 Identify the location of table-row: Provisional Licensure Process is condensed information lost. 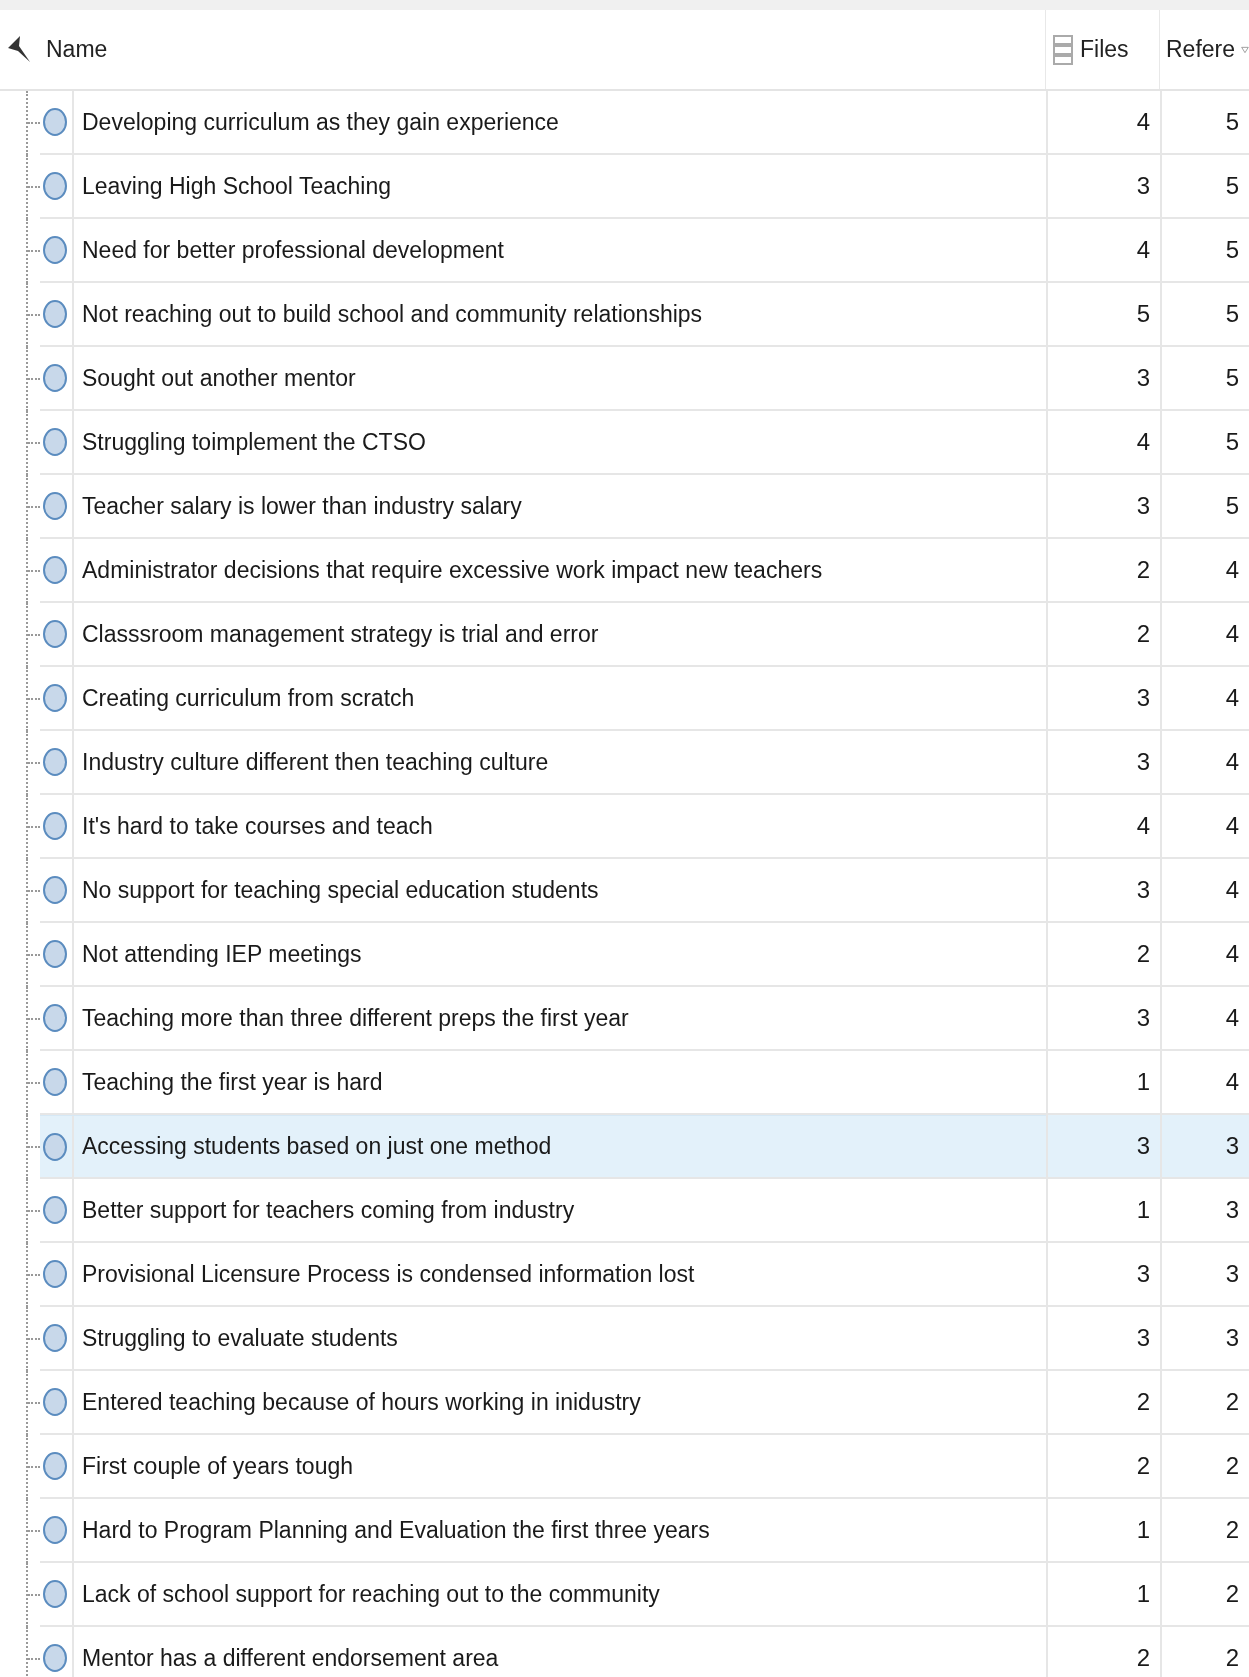
(543, 1275).